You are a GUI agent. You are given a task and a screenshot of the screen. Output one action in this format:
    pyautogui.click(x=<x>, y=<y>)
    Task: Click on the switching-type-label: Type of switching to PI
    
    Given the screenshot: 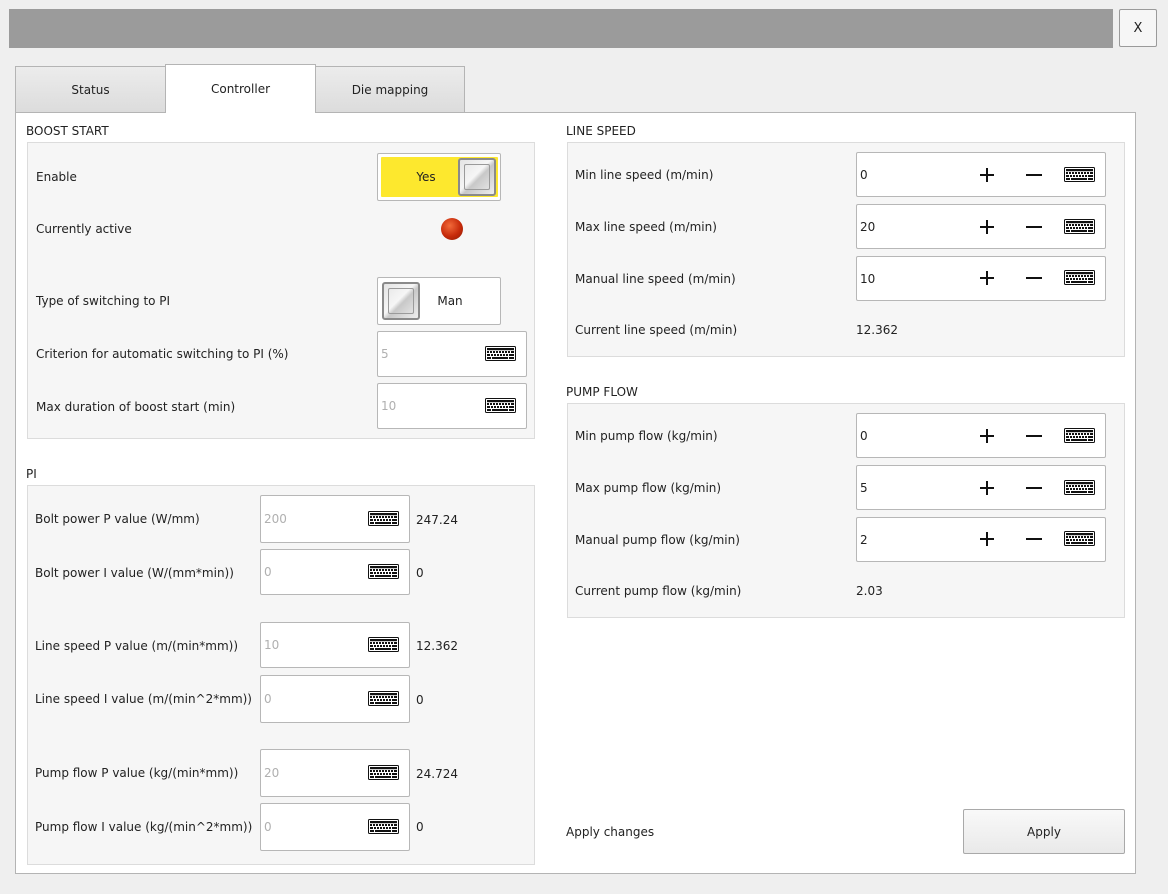 What is the action you would take?
    pyautogui.click(x=103, y=301)
    